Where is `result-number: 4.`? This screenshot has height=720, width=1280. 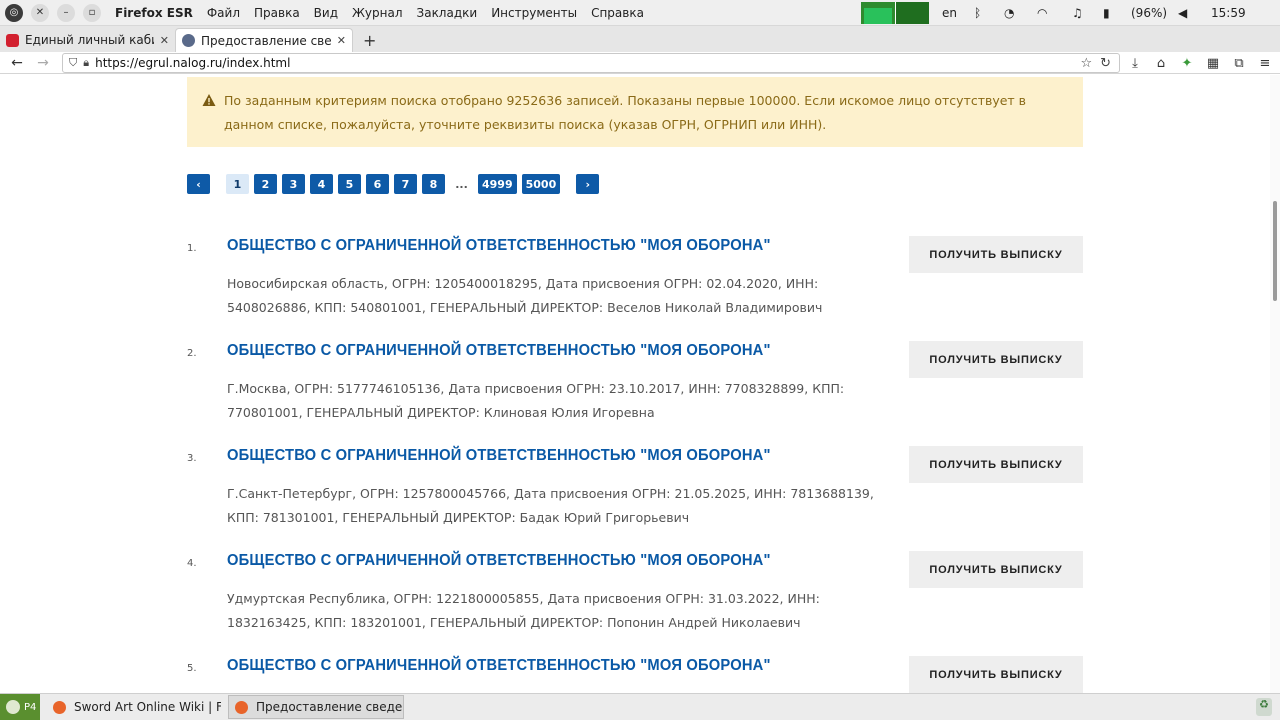
result-number: 4. is located at coordinates (192, 563).